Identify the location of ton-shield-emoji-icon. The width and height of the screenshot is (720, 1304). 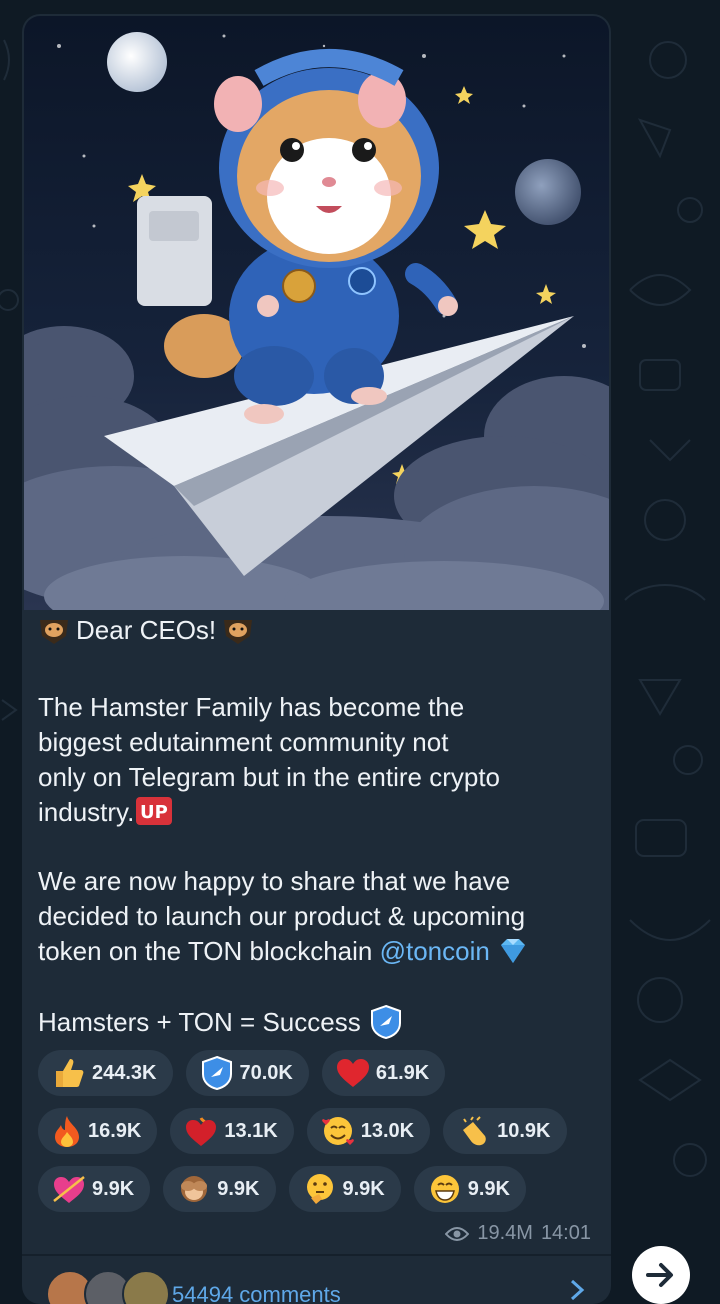
(385, 1022).